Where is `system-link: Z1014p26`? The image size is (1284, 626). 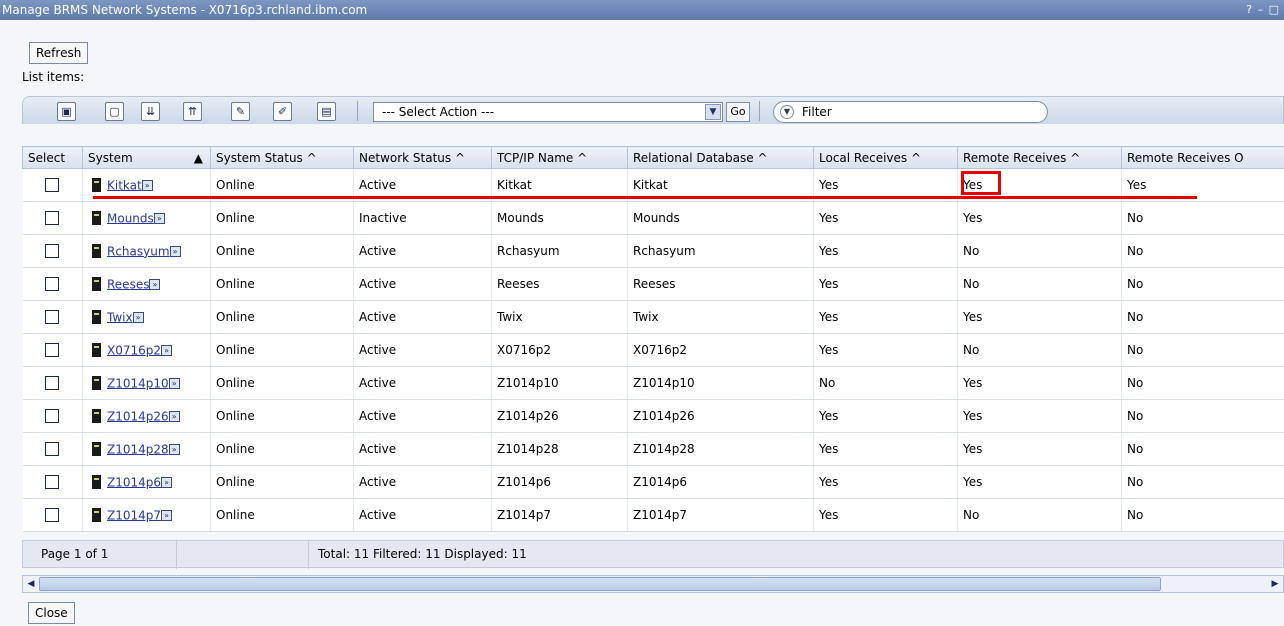 system-link: Z1014p26 is located at coordinates (138, 416).